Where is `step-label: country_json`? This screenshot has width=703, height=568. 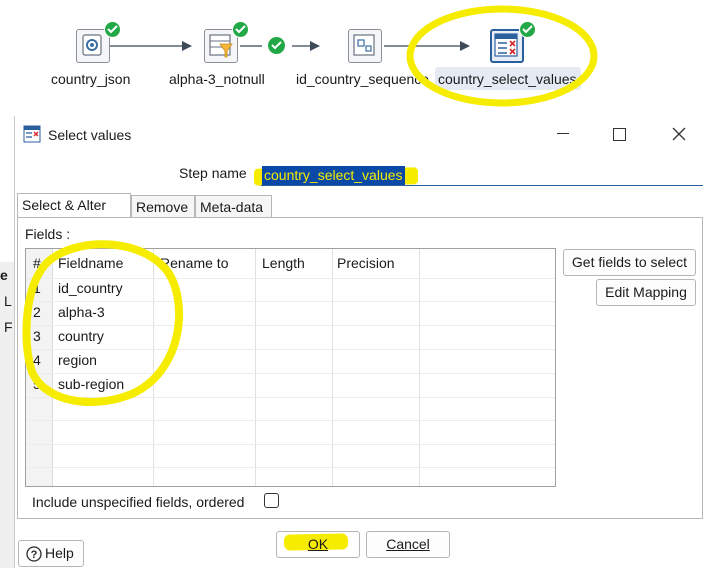 step-label: country_json is located at coordinates (91, 79).